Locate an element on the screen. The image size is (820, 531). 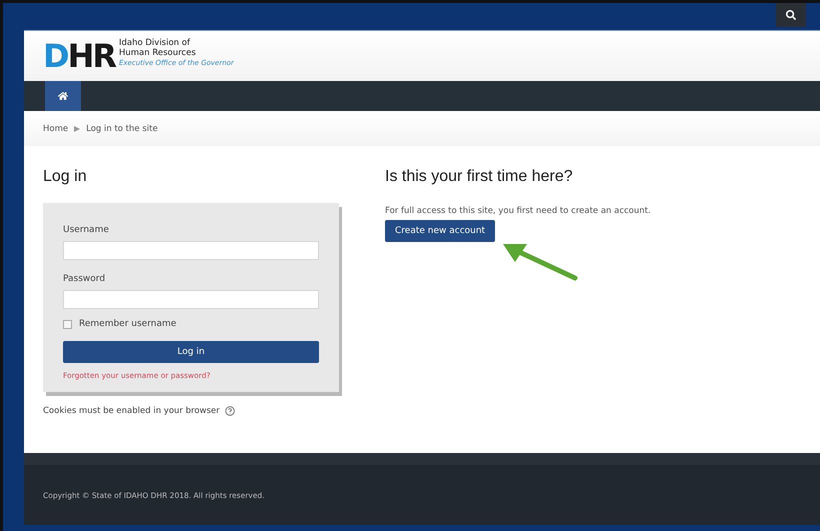
signup-text: For full access to this site, you first need to create an account. is located at coordinates (518, 211).